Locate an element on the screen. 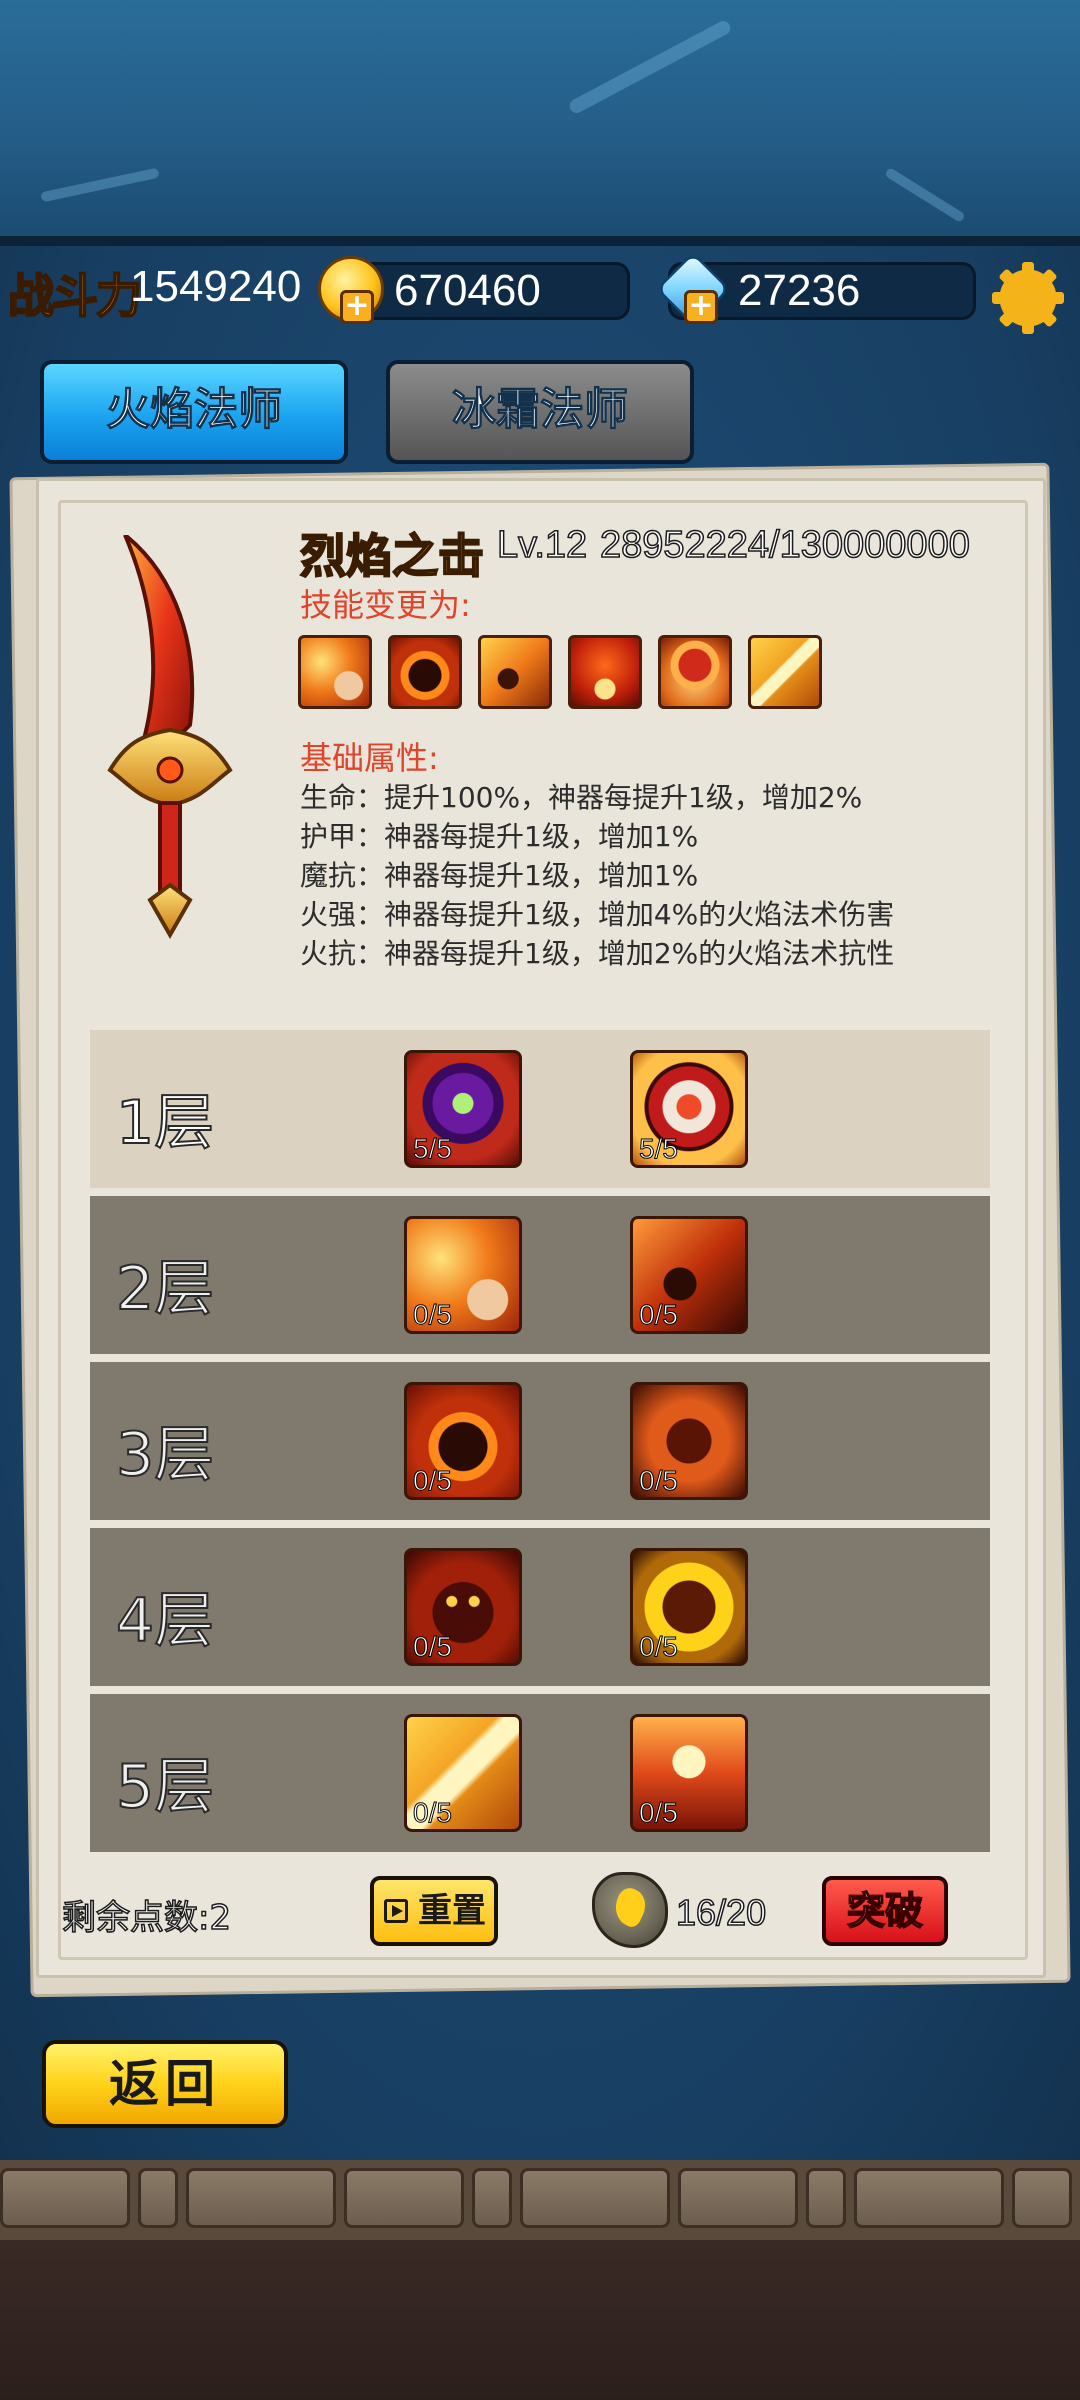 This screenshot has width=1080, height=2400. tab-frost-mage: 冰霜法师 is located at coordinates (540, 412).